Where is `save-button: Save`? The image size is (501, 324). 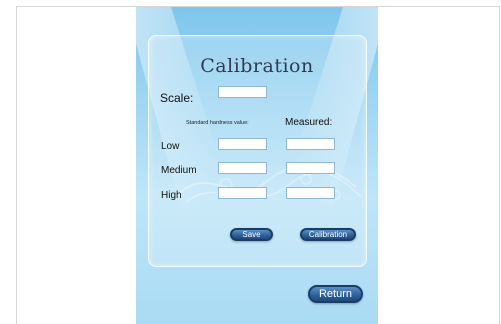
save-button: Save is located at coordinates (251, 234).